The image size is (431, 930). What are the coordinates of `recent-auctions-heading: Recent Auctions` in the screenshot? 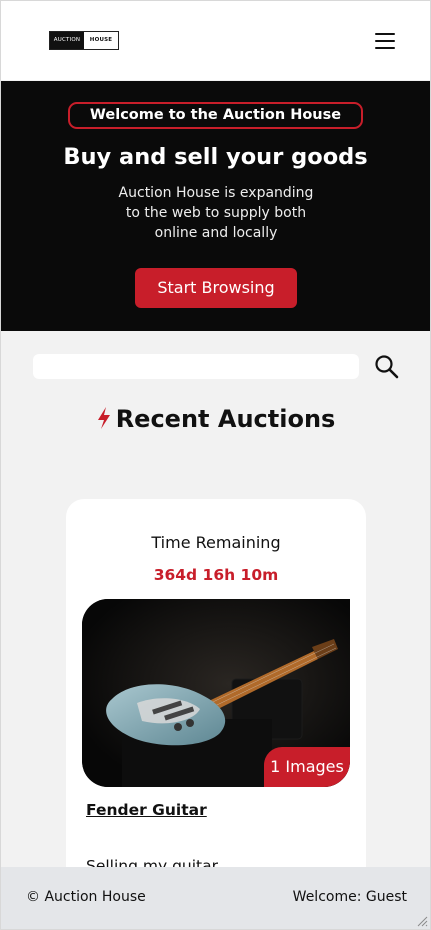 It's located at (215, 419).